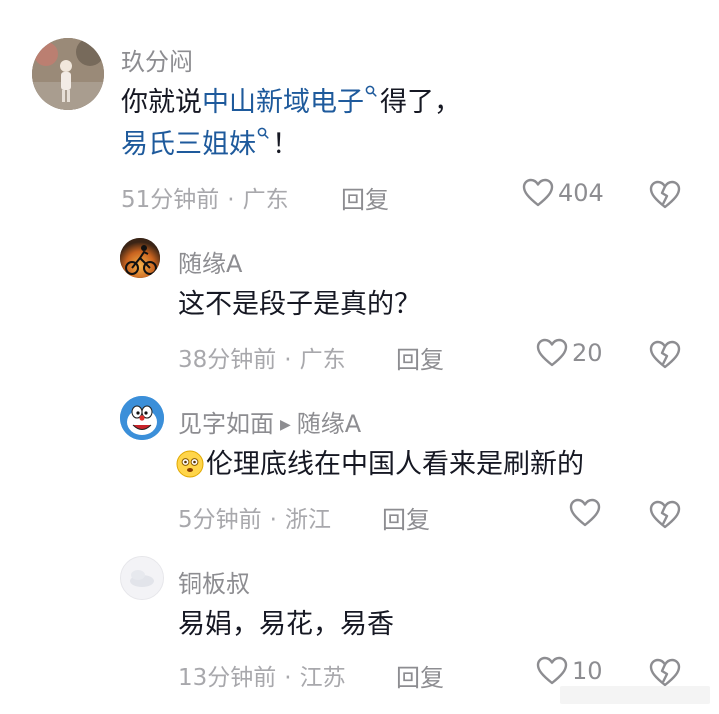 The image size is (719, 714). What do you see at coordinates (587, 671) in the screenshot?
I see `like-count: 10` at bounding box center [587, 671].